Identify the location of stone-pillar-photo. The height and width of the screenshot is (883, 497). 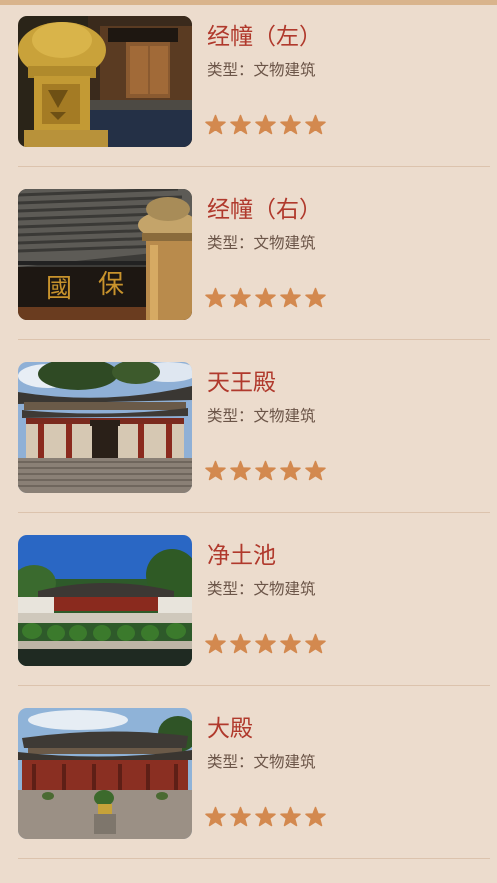
(105, 81).